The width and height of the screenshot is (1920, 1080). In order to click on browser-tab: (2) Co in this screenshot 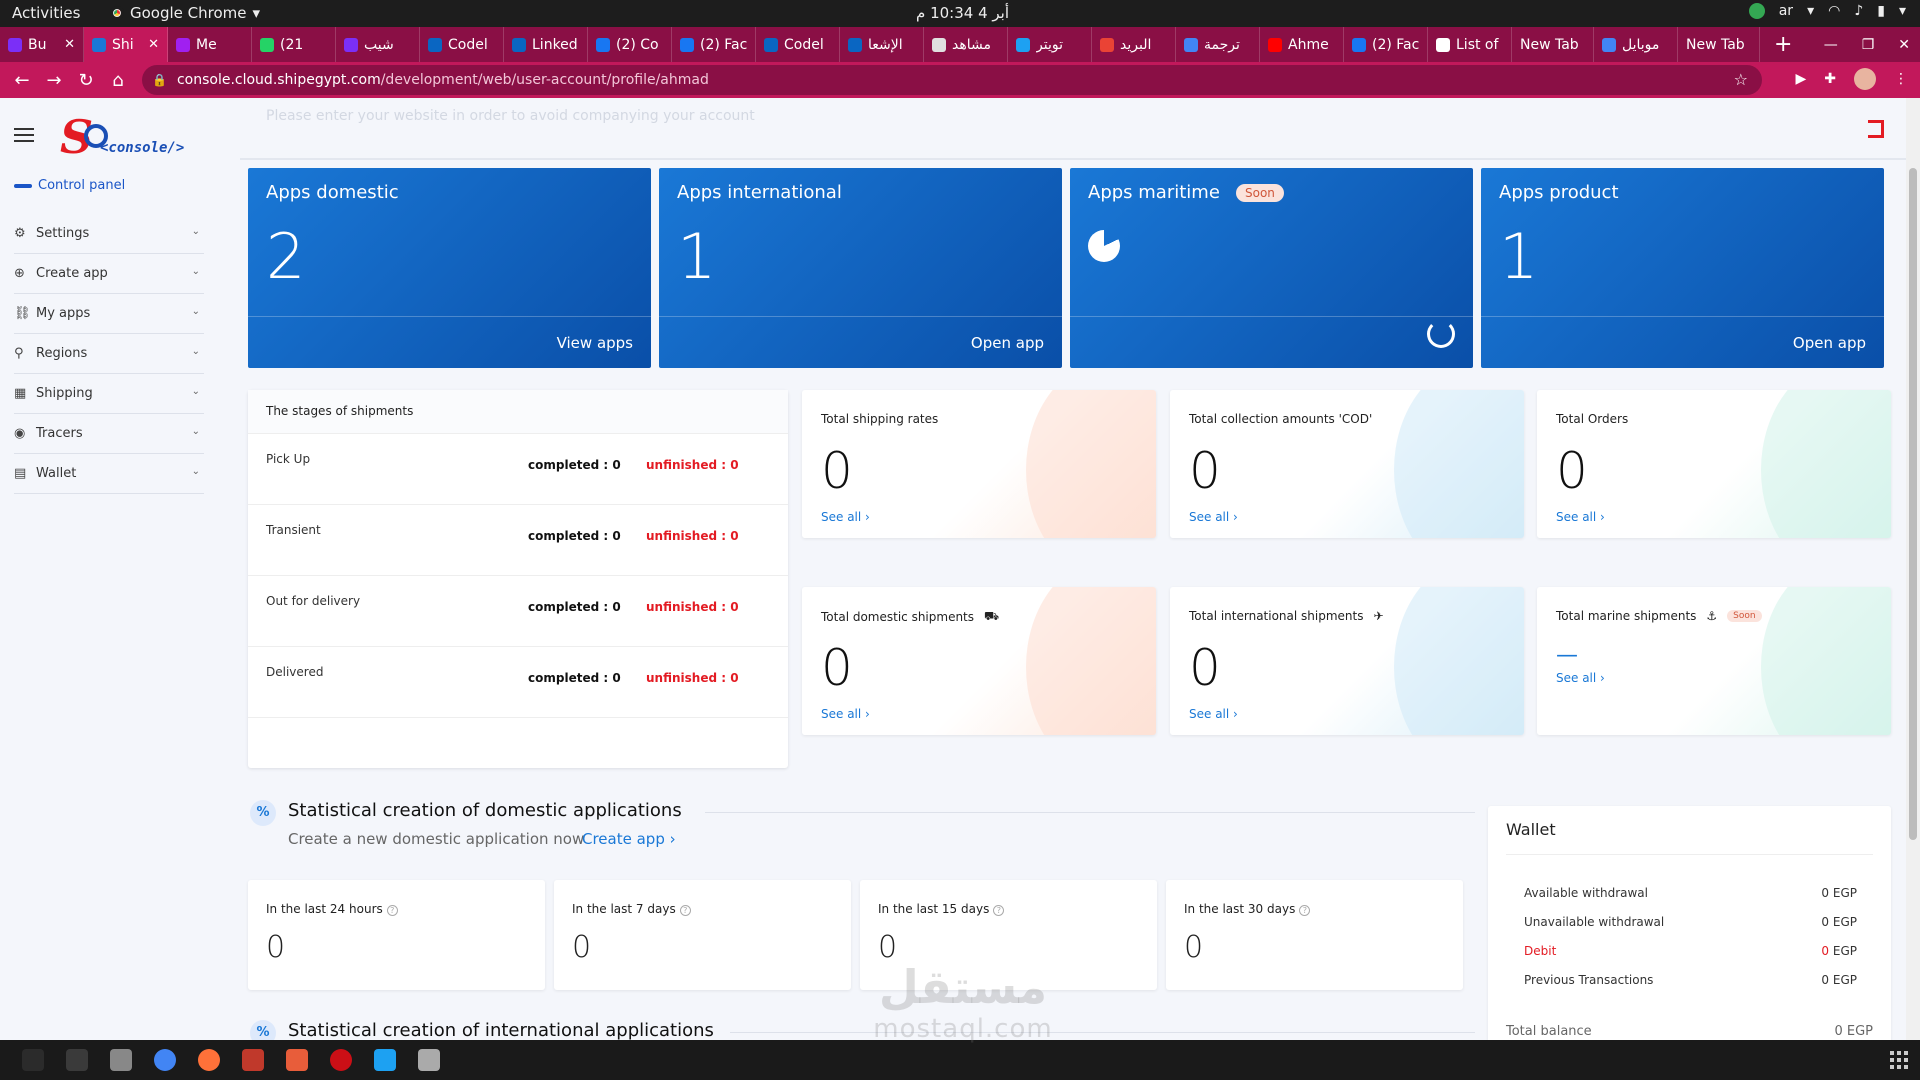, I will do `click(630, 44)`.